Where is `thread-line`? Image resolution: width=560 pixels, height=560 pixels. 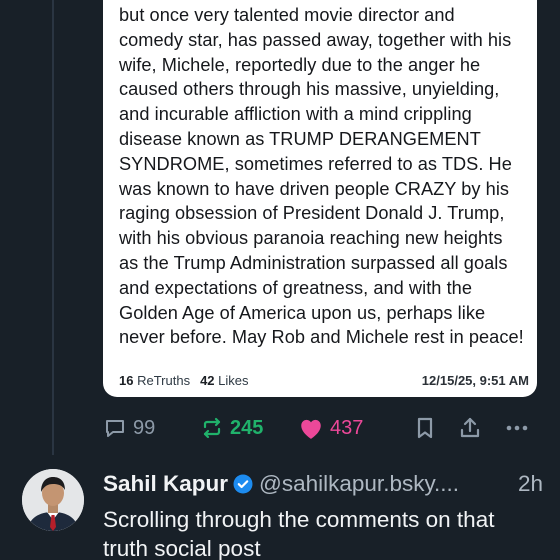 thread-line is located at coordinates (53, 227).